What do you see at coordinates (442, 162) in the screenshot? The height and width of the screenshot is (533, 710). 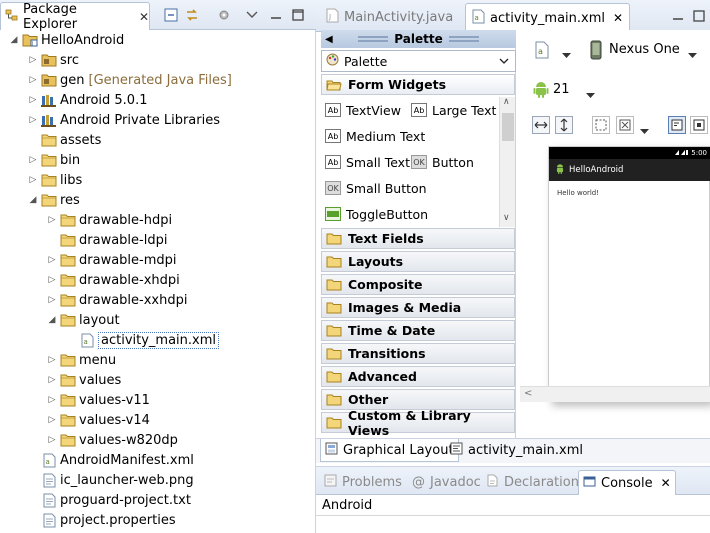 I see `palette-widget-item: OK Button` at bounding box center [442, 162].